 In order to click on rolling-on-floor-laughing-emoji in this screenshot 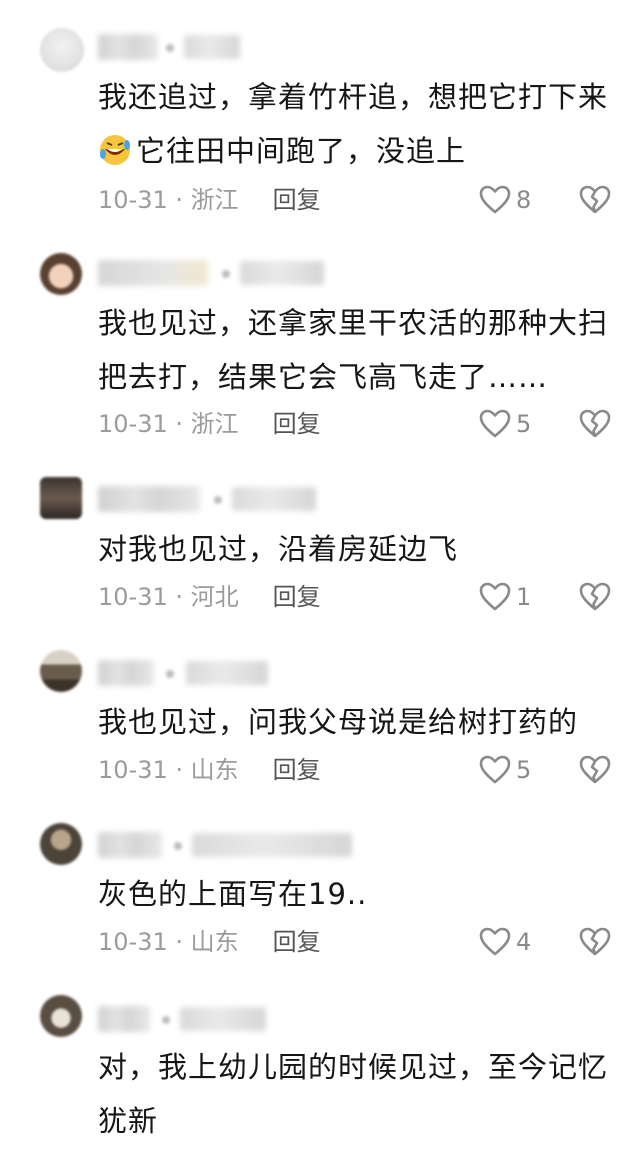, I will do `click(115, 150)`.